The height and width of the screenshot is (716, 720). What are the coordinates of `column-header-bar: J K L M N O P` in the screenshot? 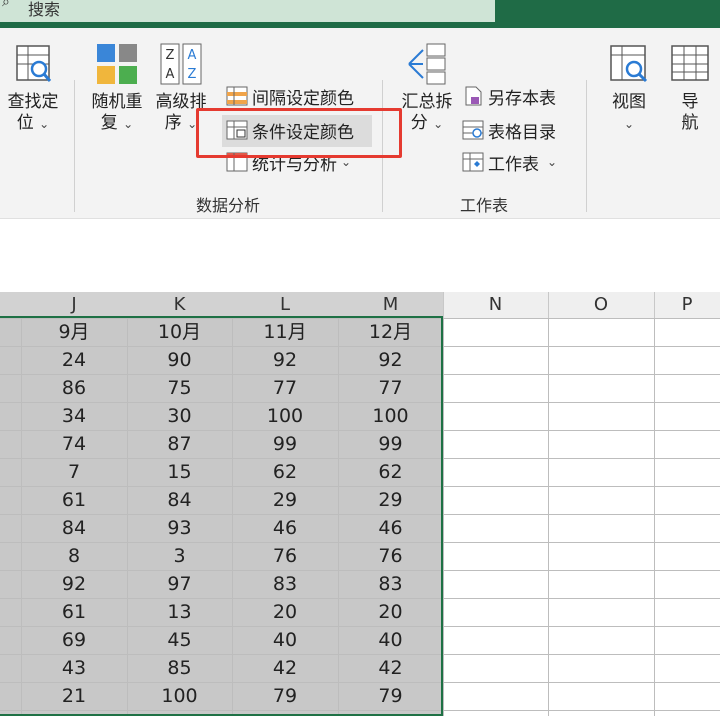 It's located at (360, 305).